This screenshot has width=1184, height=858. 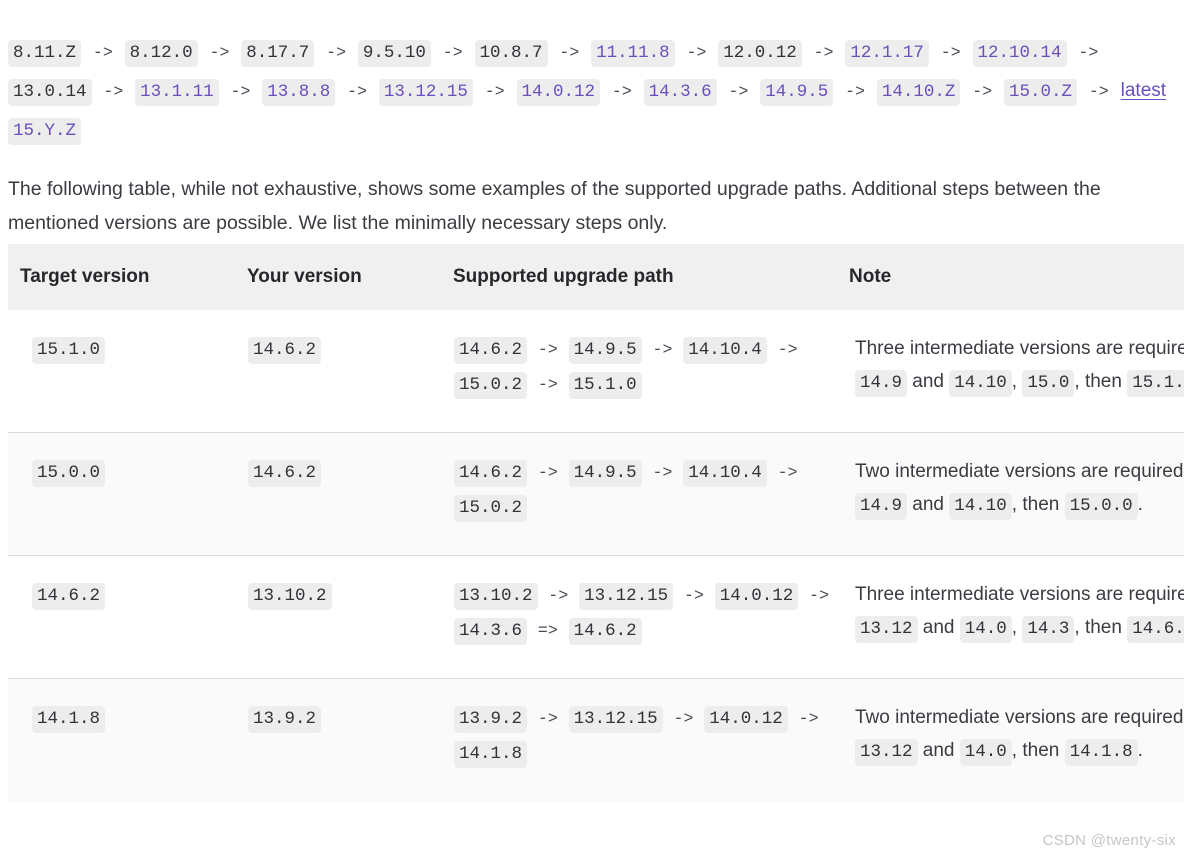 What do you see at coordinates (127, 494) in the screenshot?
I see `cell-target-version: 15.0.0` at bounding box center [127, 494].